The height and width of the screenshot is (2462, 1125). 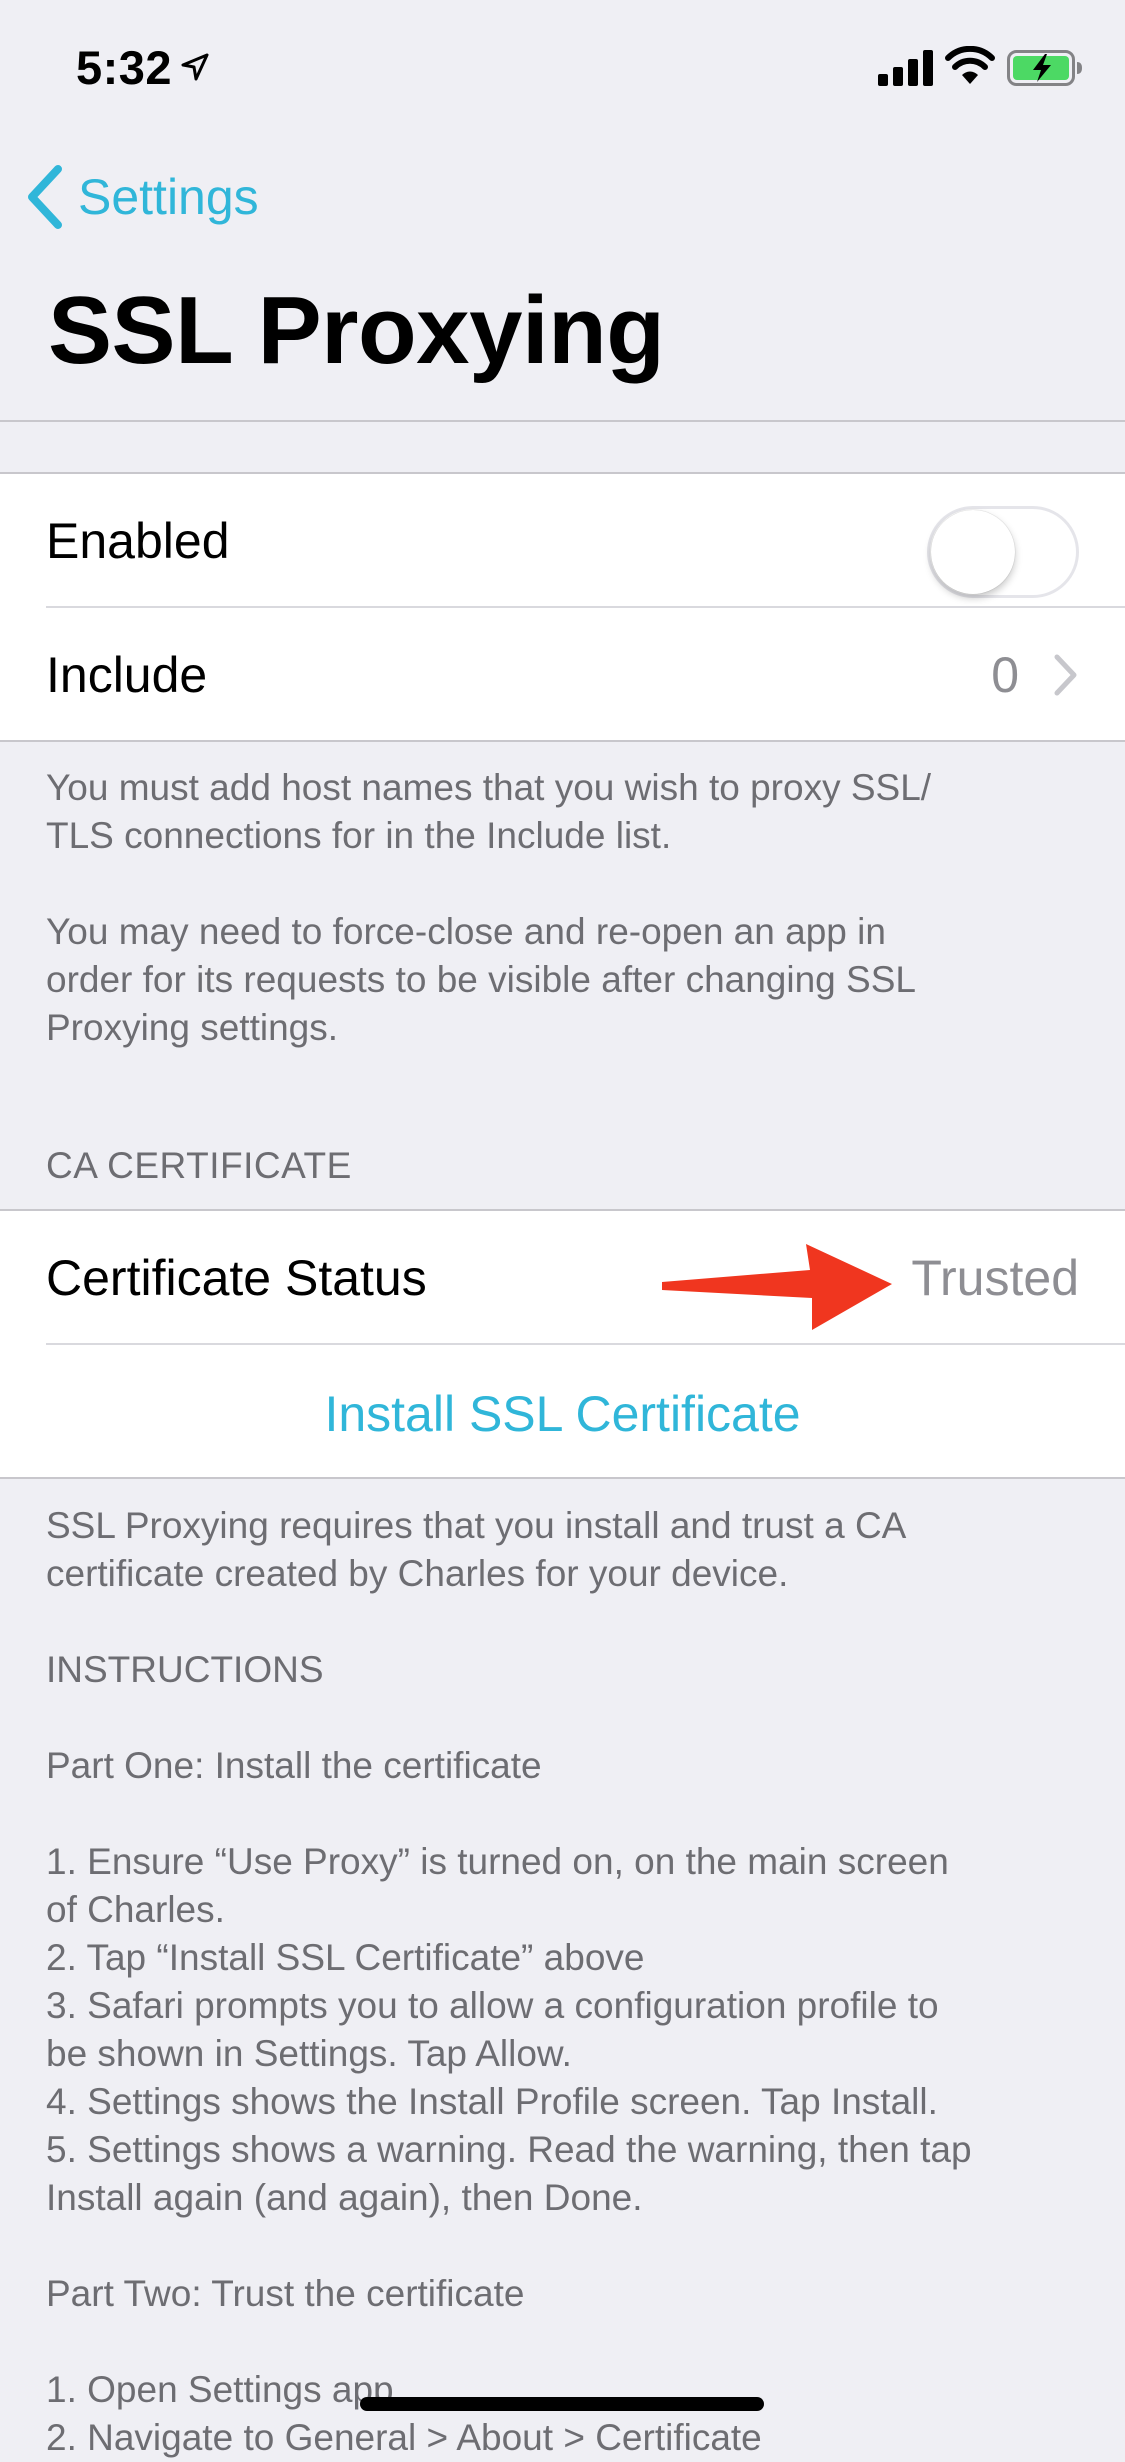 What do you see at coordinates (905, 68) in the screenshot?
I see `signal-icon` at bounding box center [905, 68].